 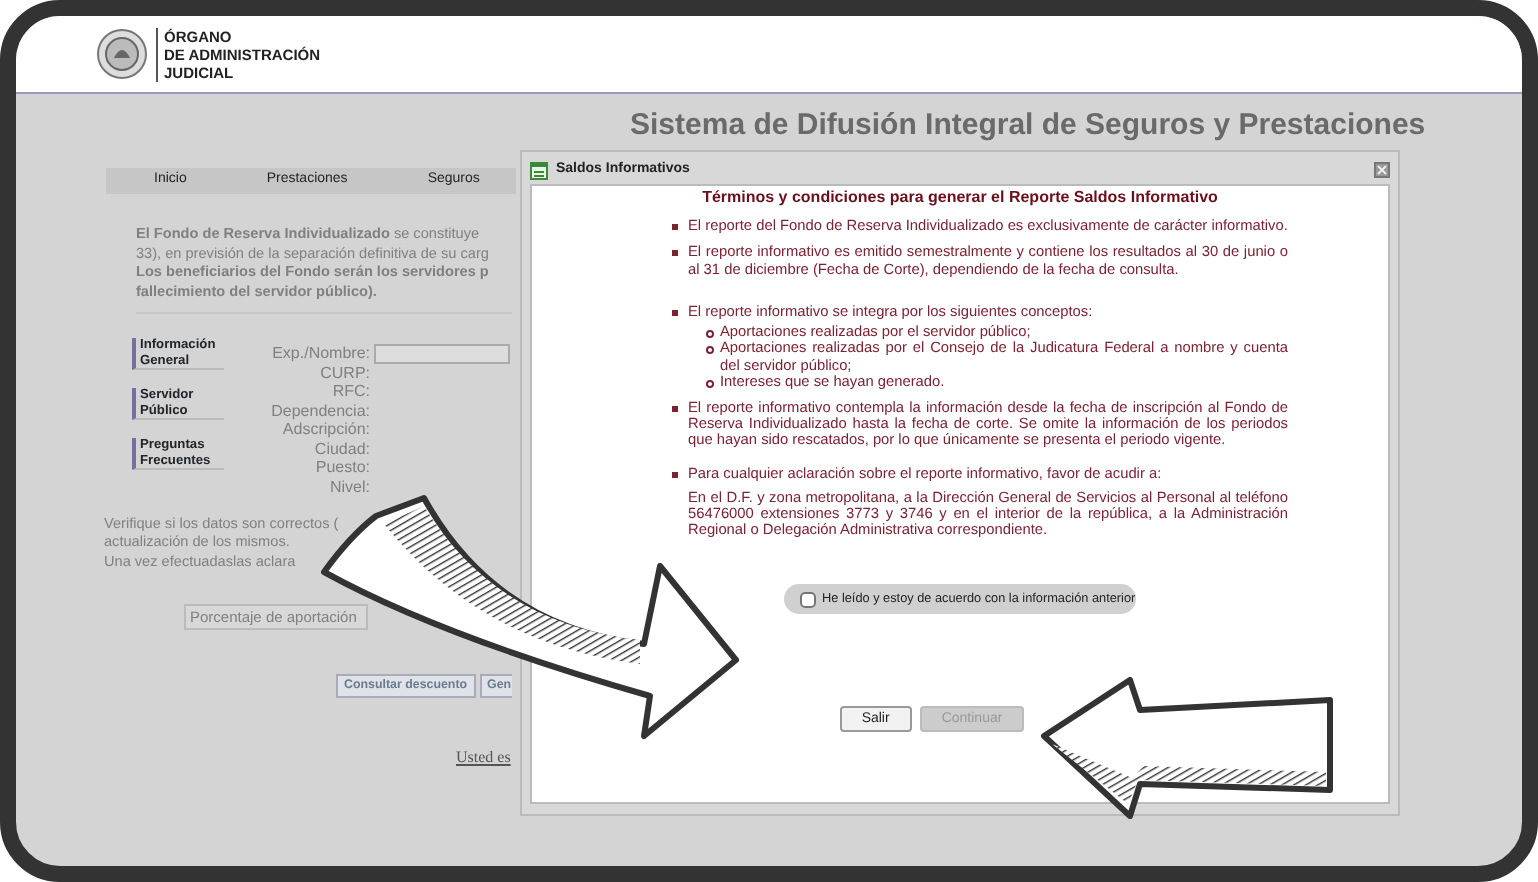 I want to click on field-label: RFC:, so click(x=350, y=392).